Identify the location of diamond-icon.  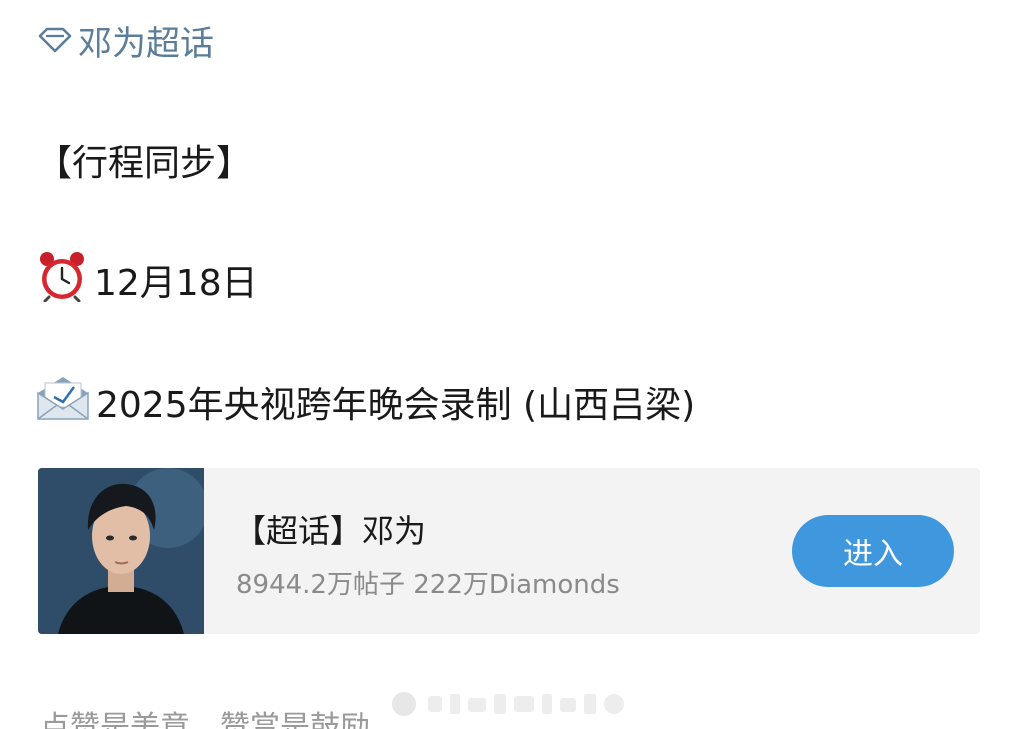
(55, 40).